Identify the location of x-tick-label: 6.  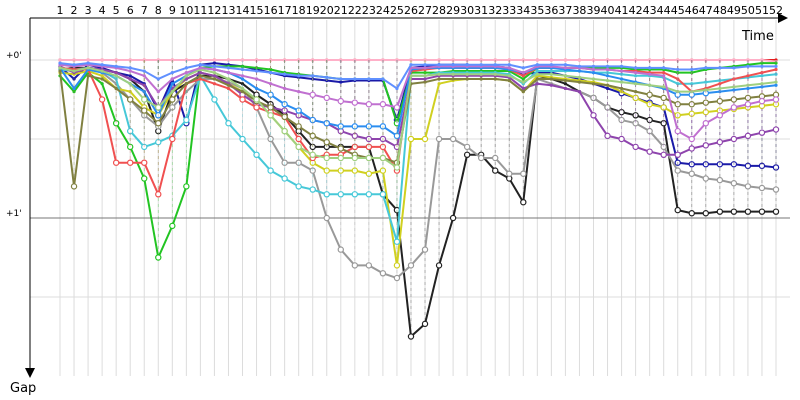
(130, 10).